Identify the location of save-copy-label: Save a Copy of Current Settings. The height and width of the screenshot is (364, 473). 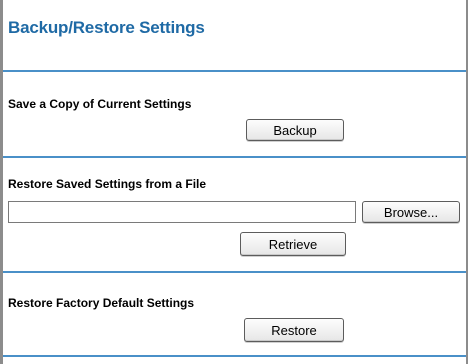
(100, 104).